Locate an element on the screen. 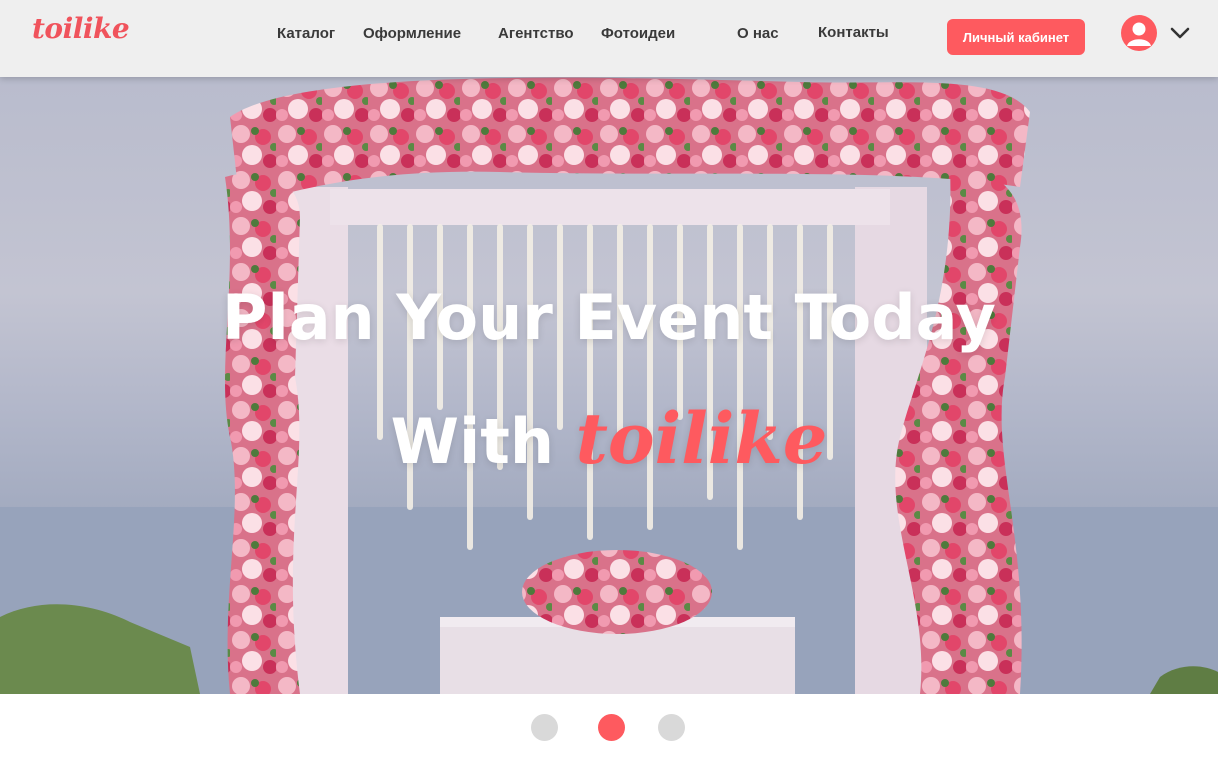 The width and height of the screenshot is (1218, 769). hero-subheadline: With toilike is located at coordinates (609, 438).